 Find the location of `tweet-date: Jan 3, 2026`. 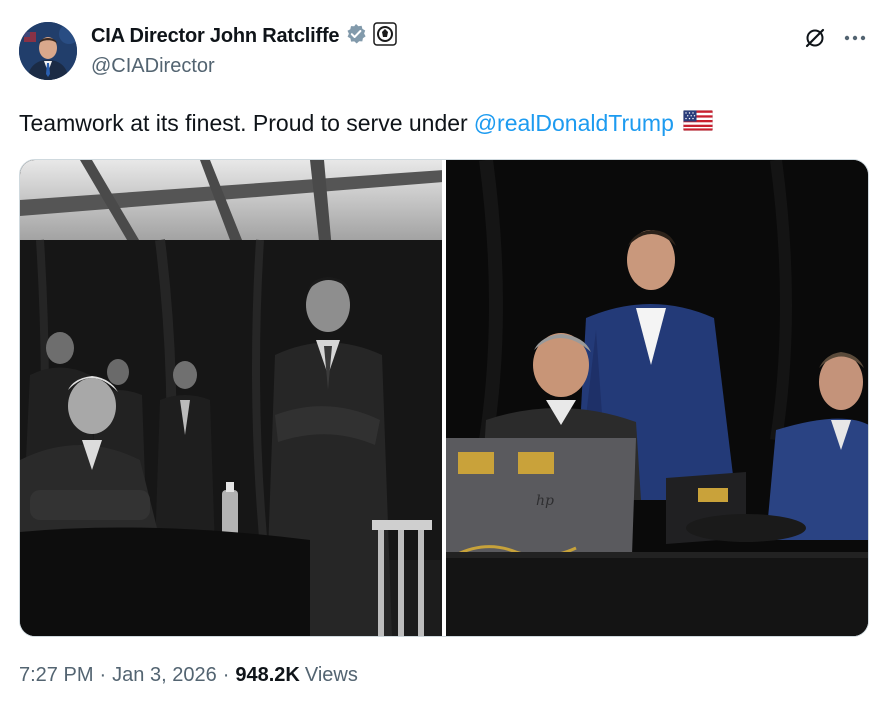

tweet-date: Jan 3, 2026 is located at coordinates (164, 675).